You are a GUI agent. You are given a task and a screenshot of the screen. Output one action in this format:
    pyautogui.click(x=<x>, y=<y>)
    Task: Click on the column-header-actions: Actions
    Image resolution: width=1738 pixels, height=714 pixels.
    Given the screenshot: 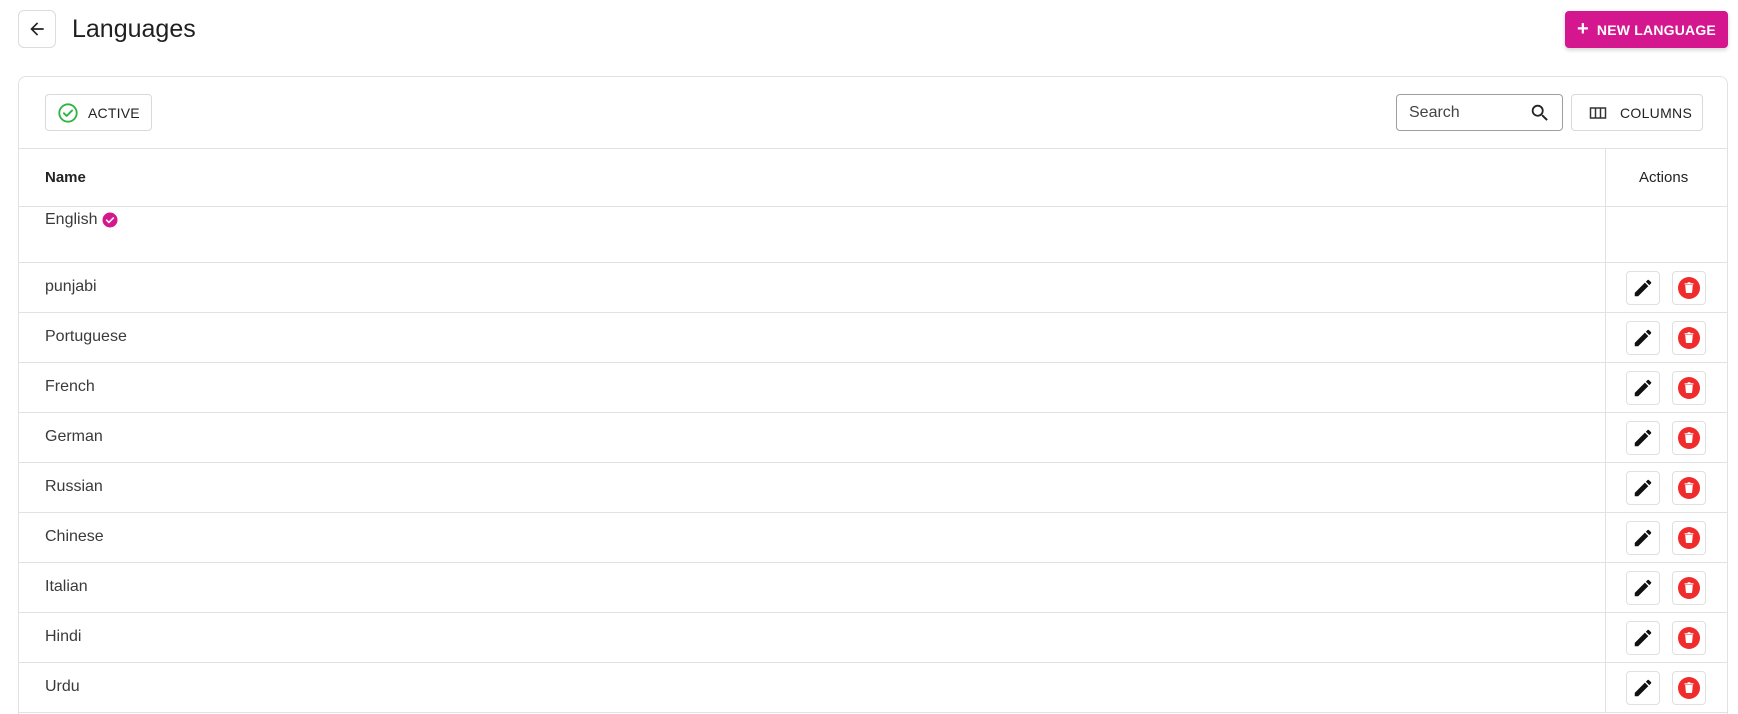 What is the action you would take?
    pyautogui.click(x=1664, y=177)
    